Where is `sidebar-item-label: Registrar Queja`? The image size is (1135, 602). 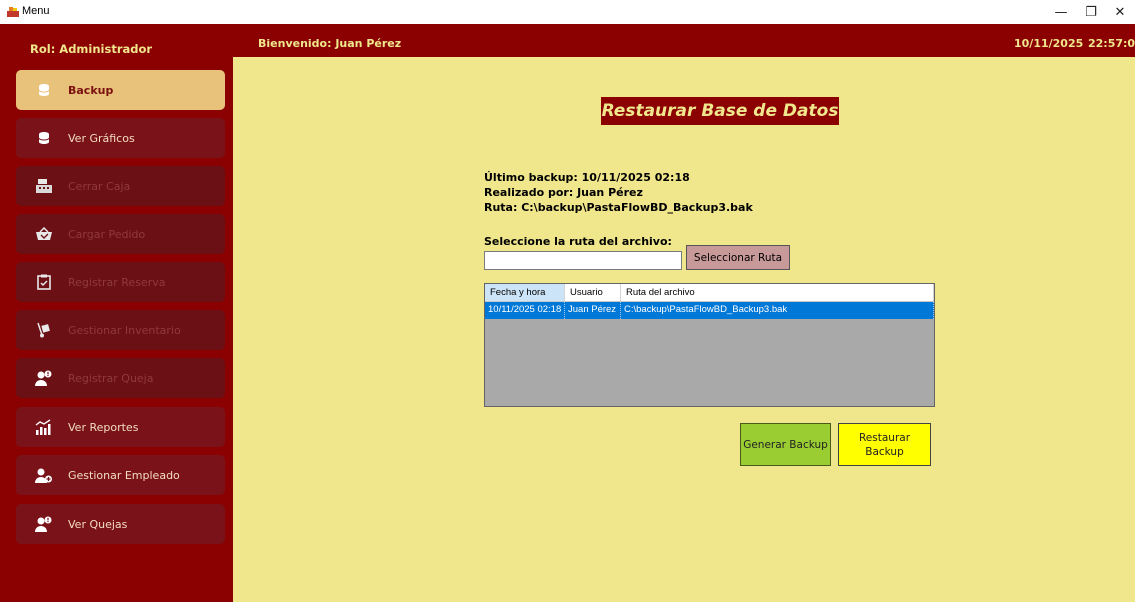 sidebar-item-label: Registrar Queja is located at coordinates (111, 378).